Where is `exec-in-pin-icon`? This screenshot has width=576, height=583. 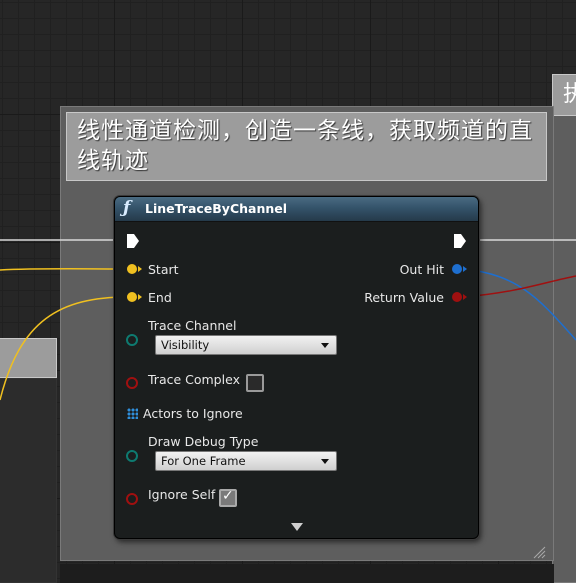 exec-in-pin-icon is located at coordinates (133, 241).